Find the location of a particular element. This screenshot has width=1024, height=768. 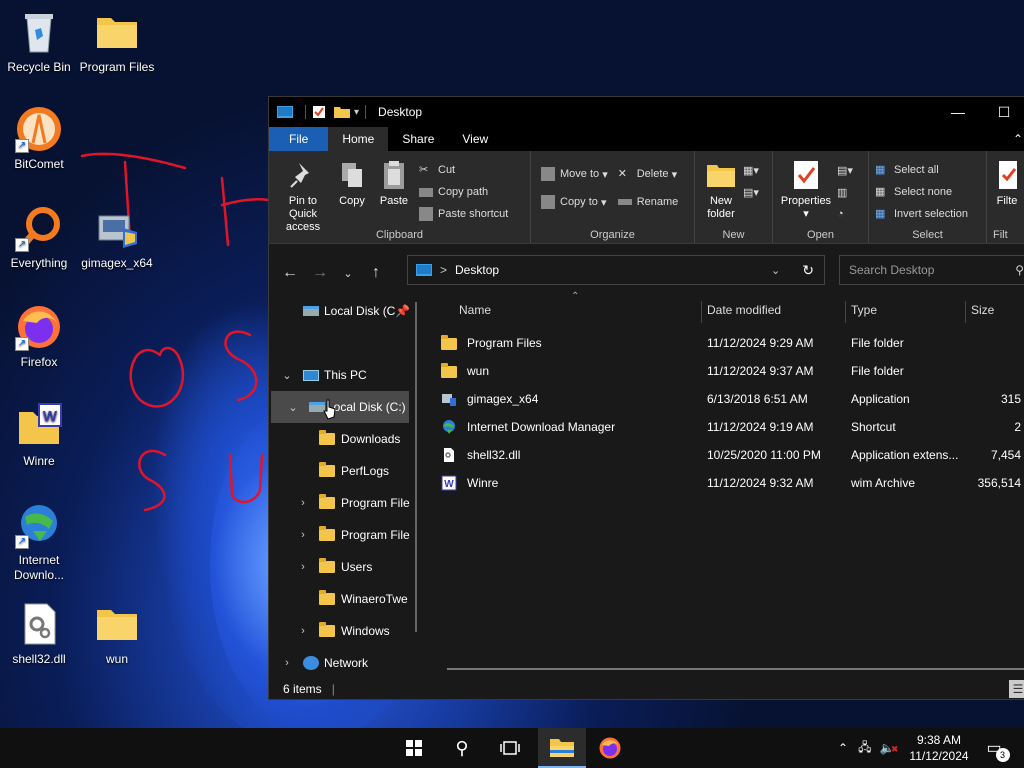

desktop-icon-bitcomet: ↗ BitComet is located at coordinates (39, 138).